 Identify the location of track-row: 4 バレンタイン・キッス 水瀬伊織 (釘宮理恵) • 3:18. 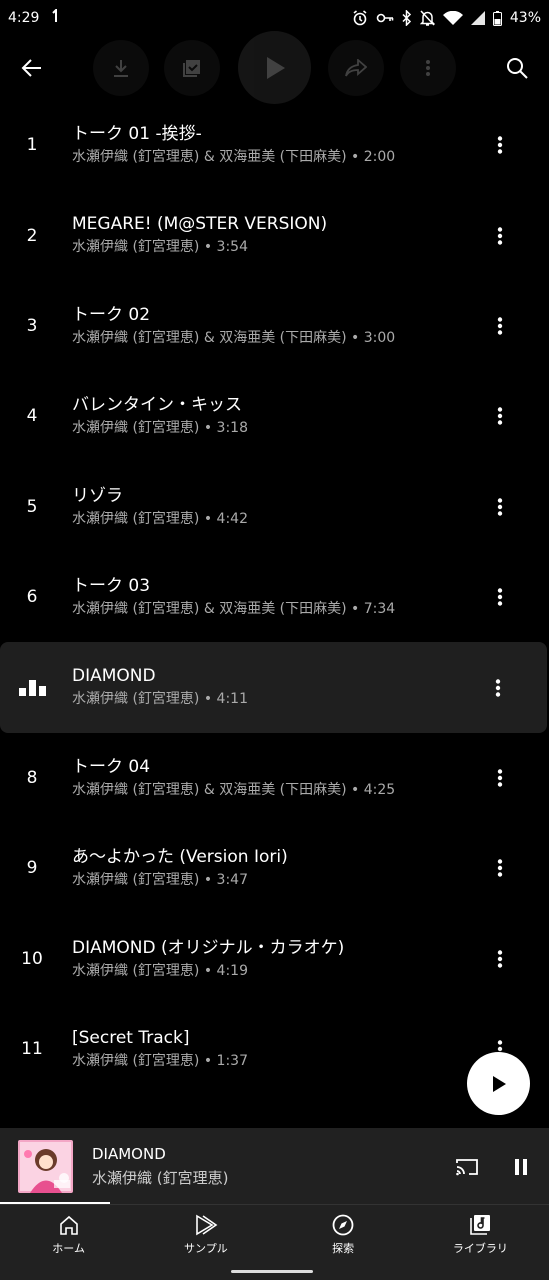
(274, 416).